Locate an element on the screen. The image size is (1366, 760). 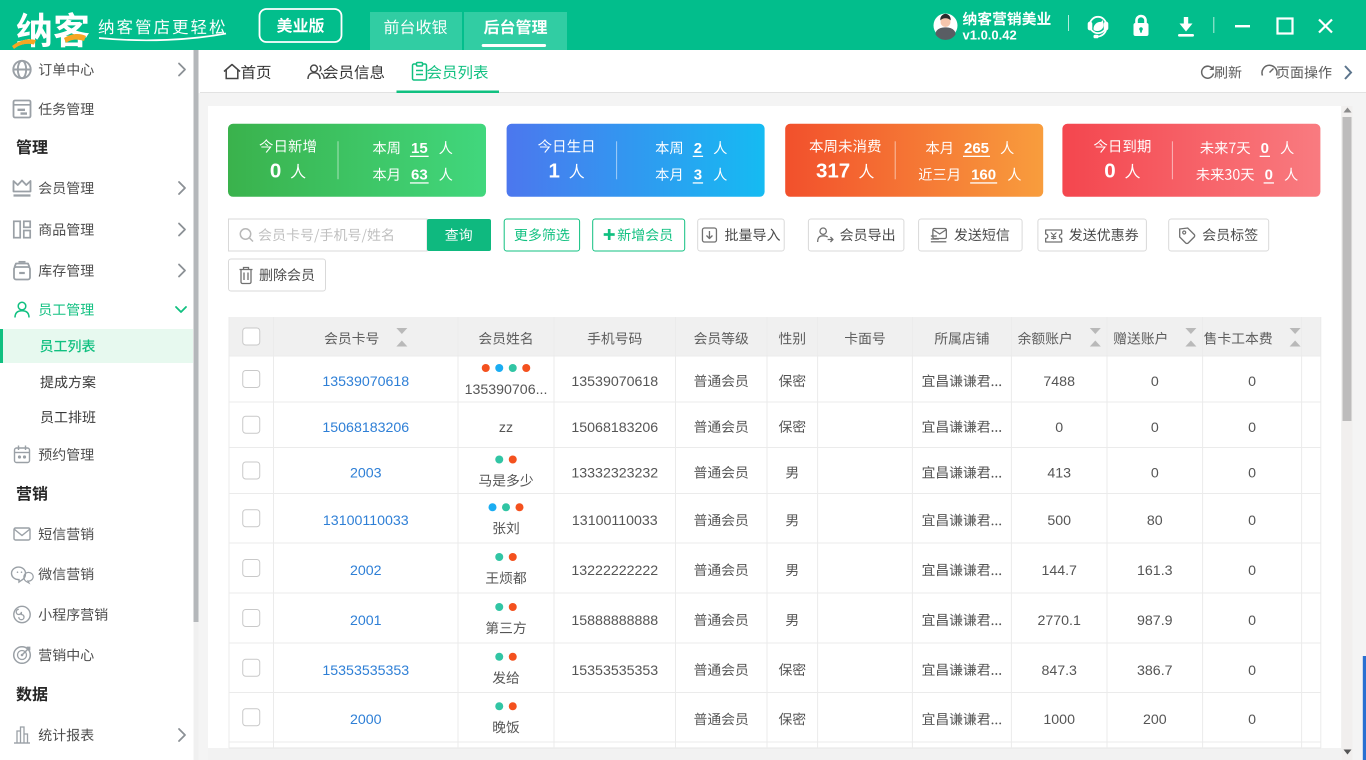
svg-text: 500 is located at coordinates (1059, 521).